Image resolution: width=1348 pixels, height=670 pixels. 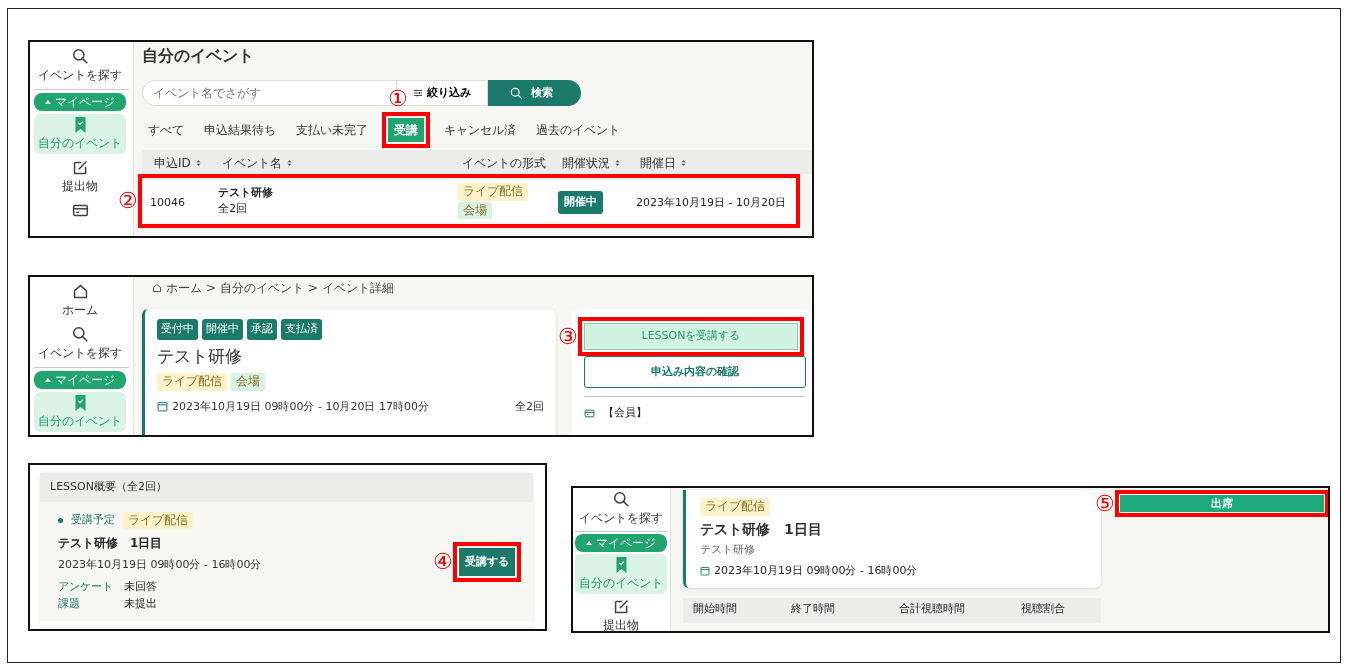 I want to click on tab: 過去のイベント, so click(x=578, y=130).